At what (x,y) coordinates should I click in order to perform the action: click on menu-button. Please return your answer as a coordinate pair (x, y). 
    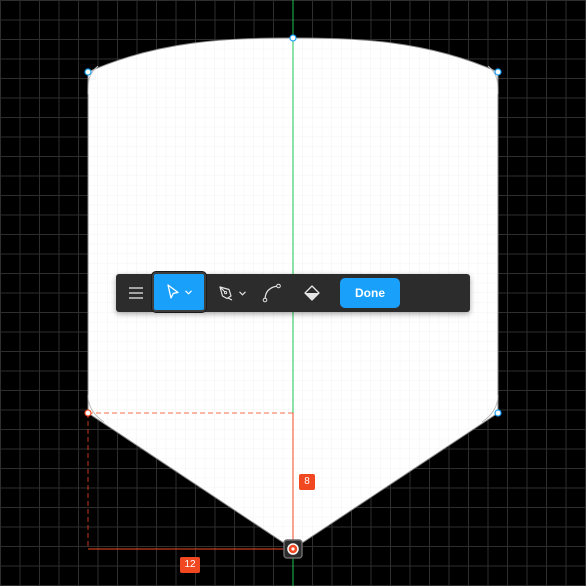
    Looking at the image, I should click on (136, 293).